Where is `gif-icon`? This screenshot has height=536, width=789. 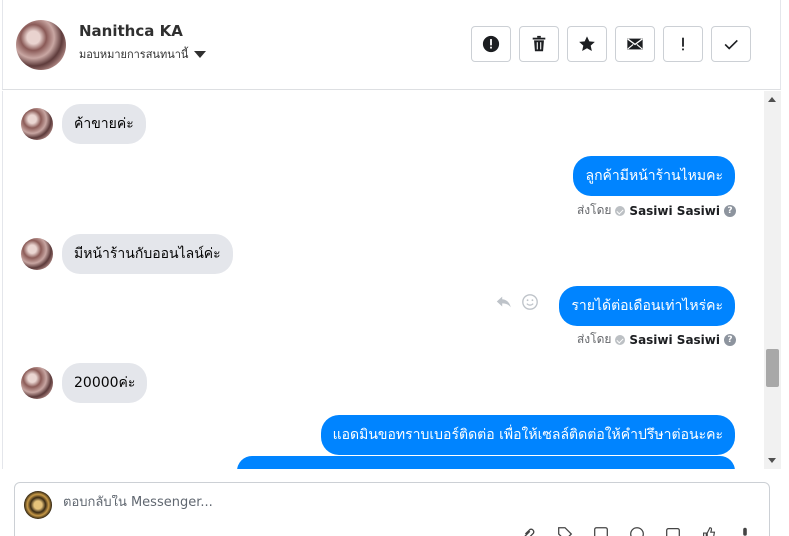 gif-icon is located at coordinates (673, 530).